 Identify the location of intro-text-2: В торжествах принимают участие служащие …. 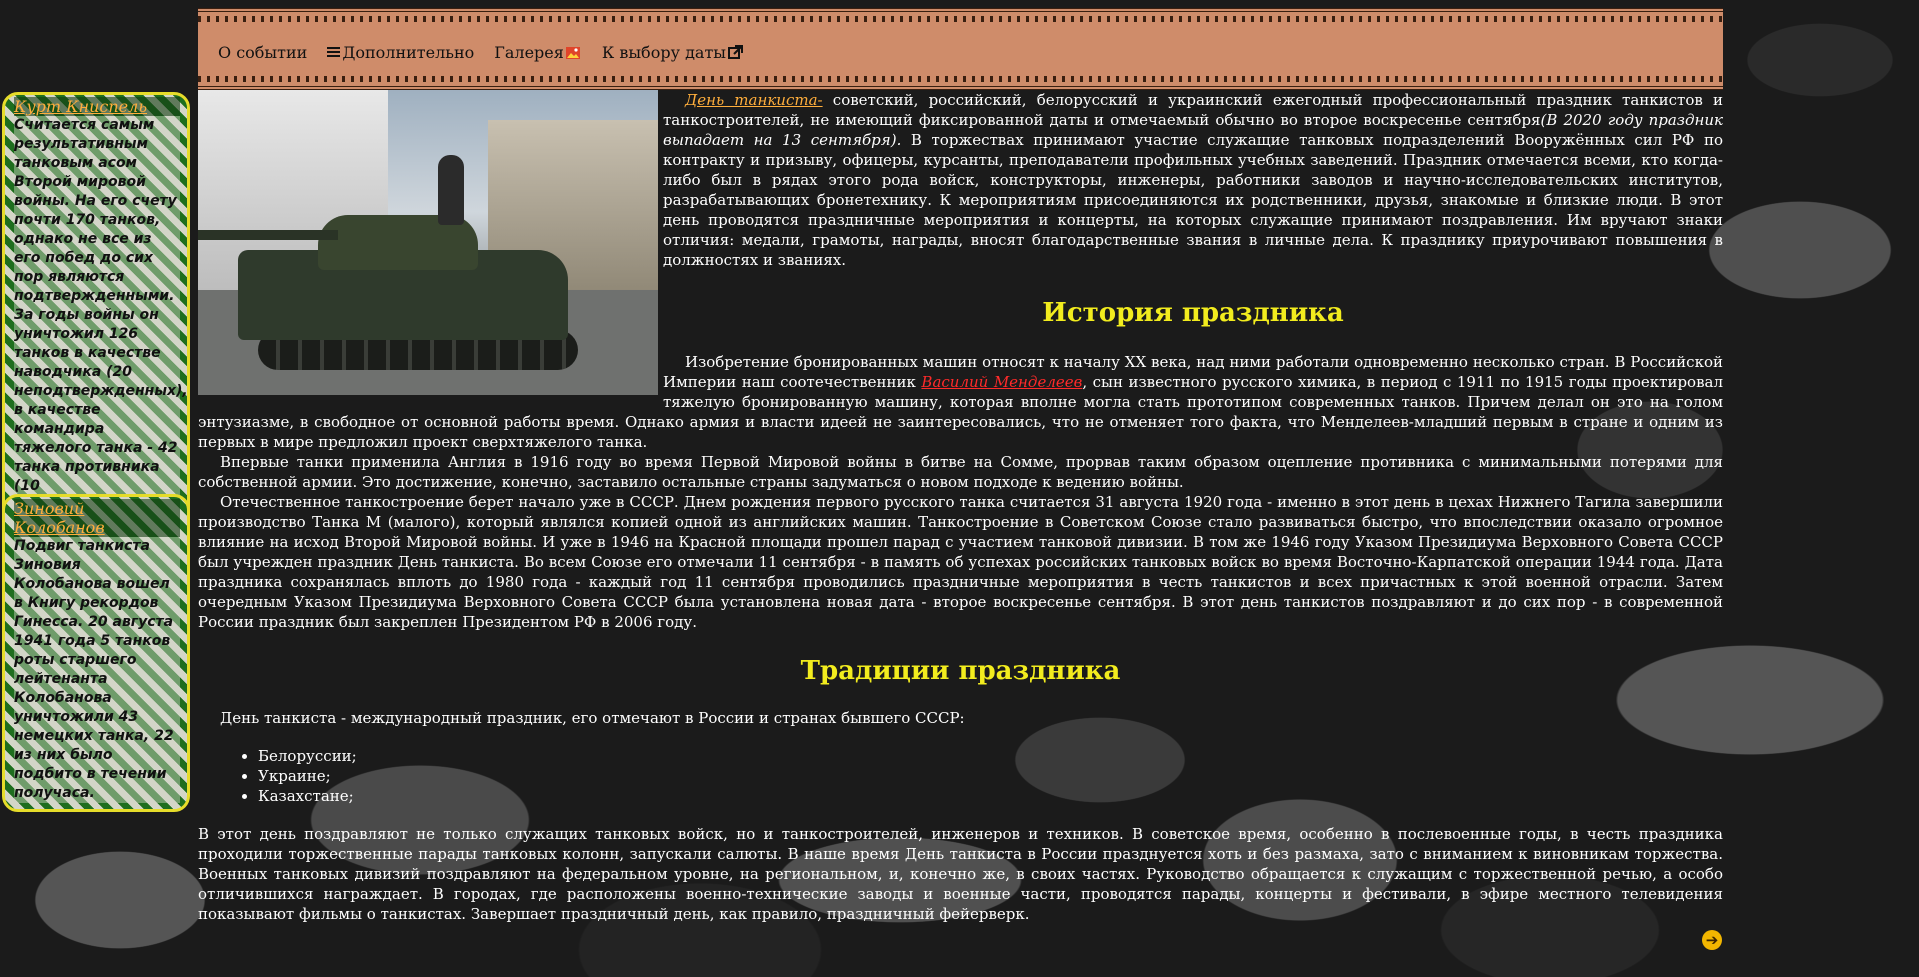
(1193, 200).